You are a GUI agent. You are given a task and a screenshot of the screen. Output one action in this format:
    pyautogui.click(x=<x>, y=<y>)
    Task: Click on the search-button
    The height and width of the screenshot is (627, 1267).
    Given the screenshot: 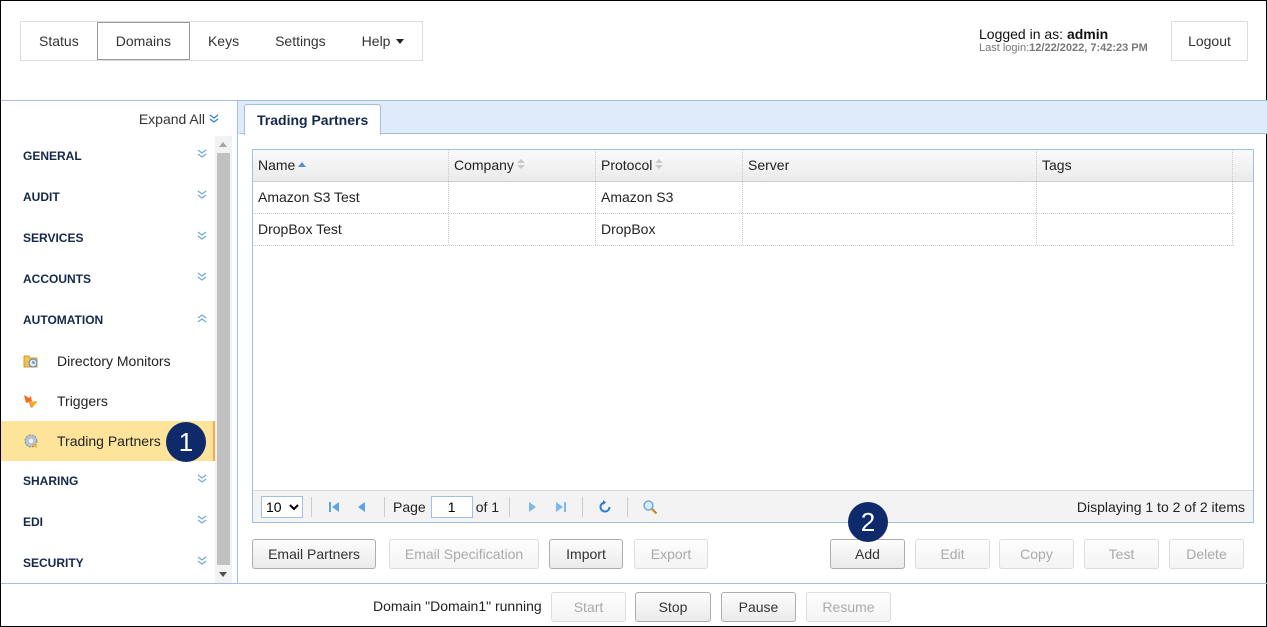 What is the action you would take?
    pyautogui.click(x=650, y=507)
    